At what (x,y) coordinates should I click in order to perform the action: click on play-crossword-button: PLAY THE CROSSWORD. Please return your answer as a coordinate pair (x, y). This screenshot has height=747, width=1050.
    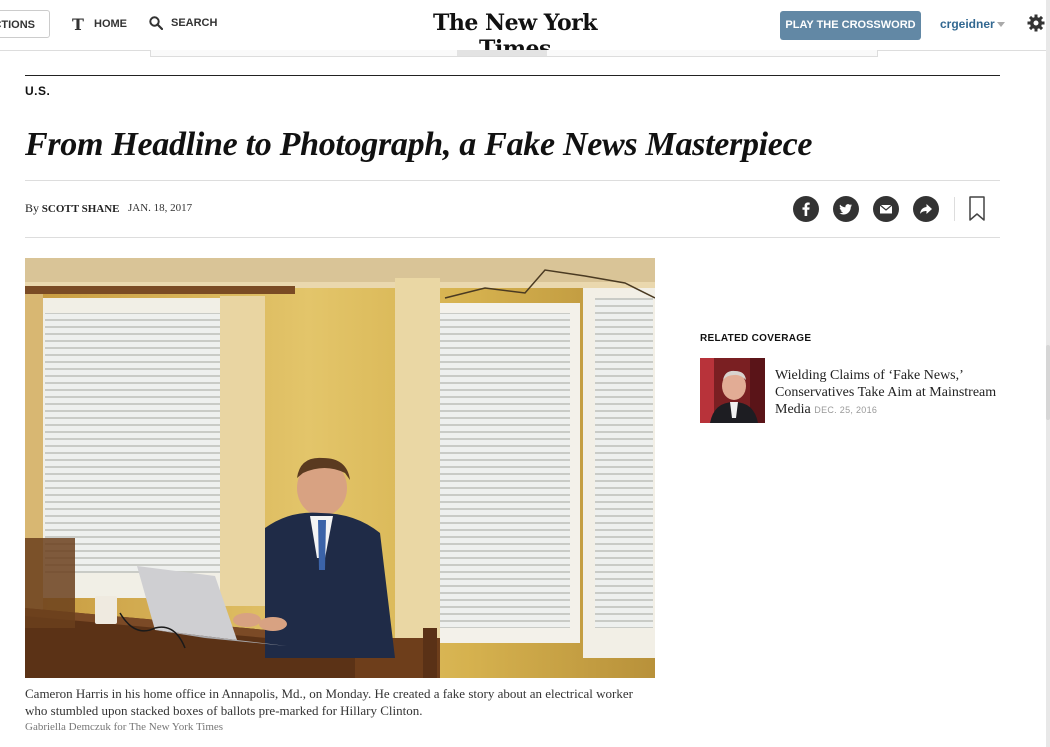
    Looking at the image, I should click on (850, 25).